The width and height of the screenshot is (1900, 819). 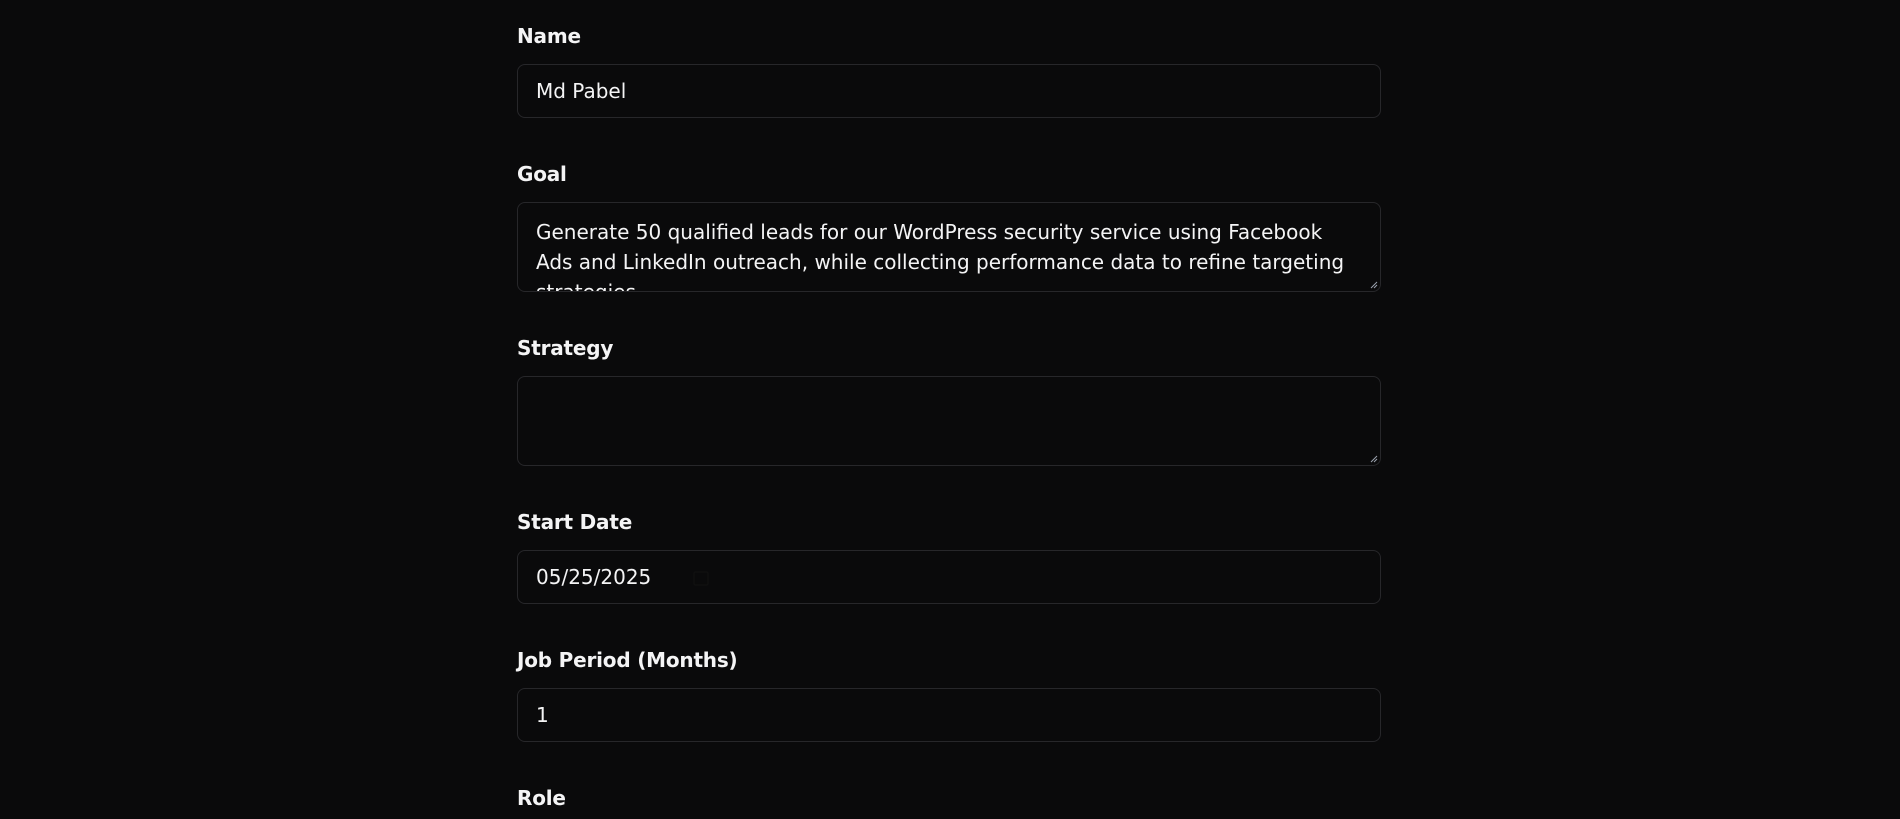 I want to click on start-date-value: 05/25/2025, so click(x=594, y=577).